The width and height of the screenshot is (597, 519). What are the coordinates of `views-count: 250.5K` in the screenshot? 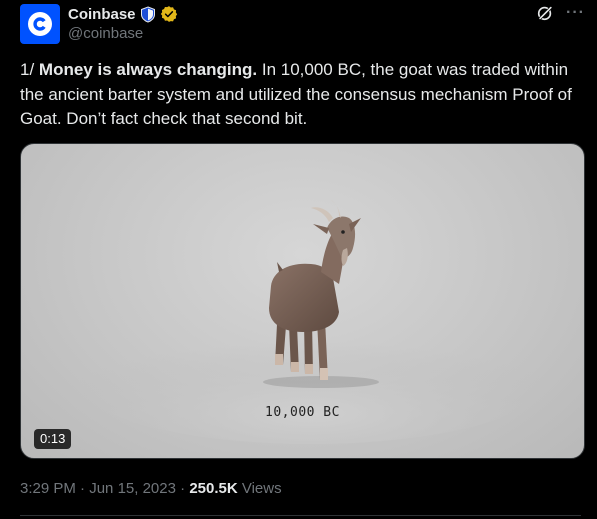 It's located at (213, 488).